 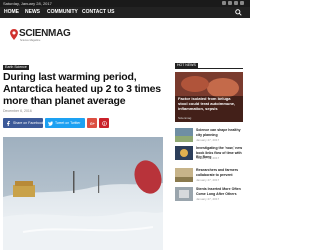 What do you see at coordinates (28, 123) in the screenshot?
I see `share-facebook-label: Share on Facebook` at bounding box center [28, 123].